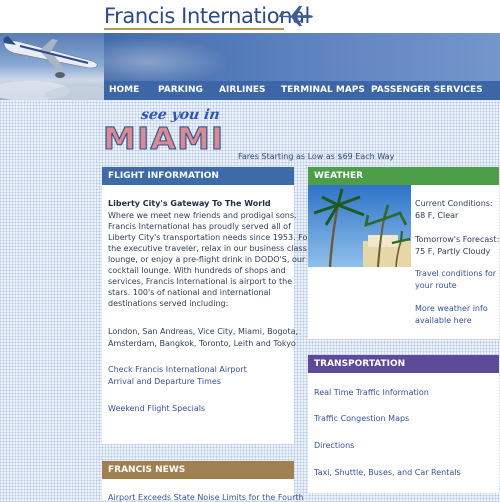 The height and width of the screenshot is (502, 500). What do you see at coordinates (163, 140) in the screenshot?
I see `promo-city: MIAMI` at bounding box center [163, 140].